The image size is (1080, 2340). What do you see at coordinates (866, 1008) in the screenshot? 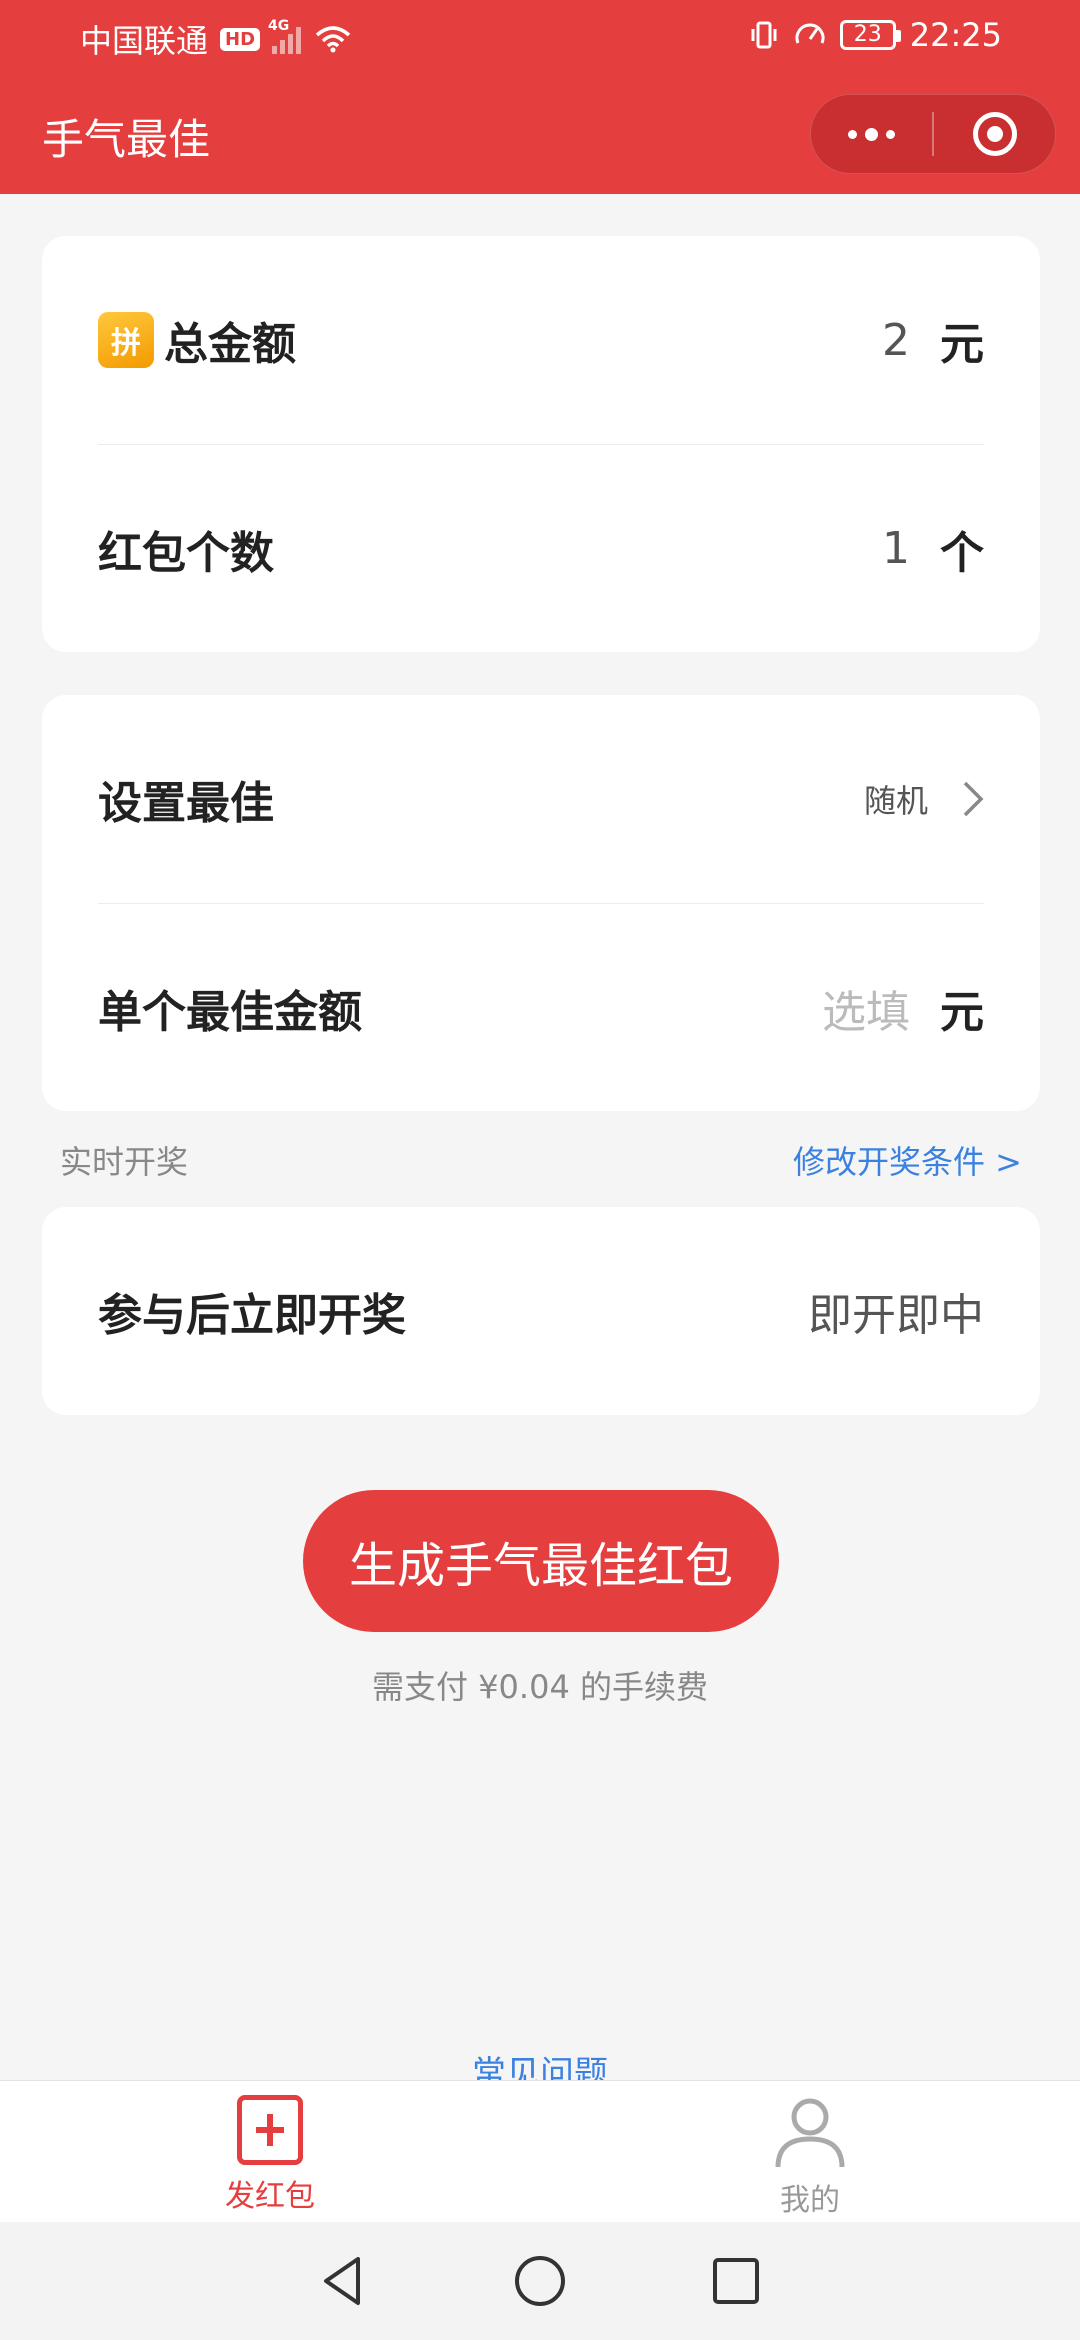
I see `best-amount-input: 选填` at bounding box center [866, 1008].